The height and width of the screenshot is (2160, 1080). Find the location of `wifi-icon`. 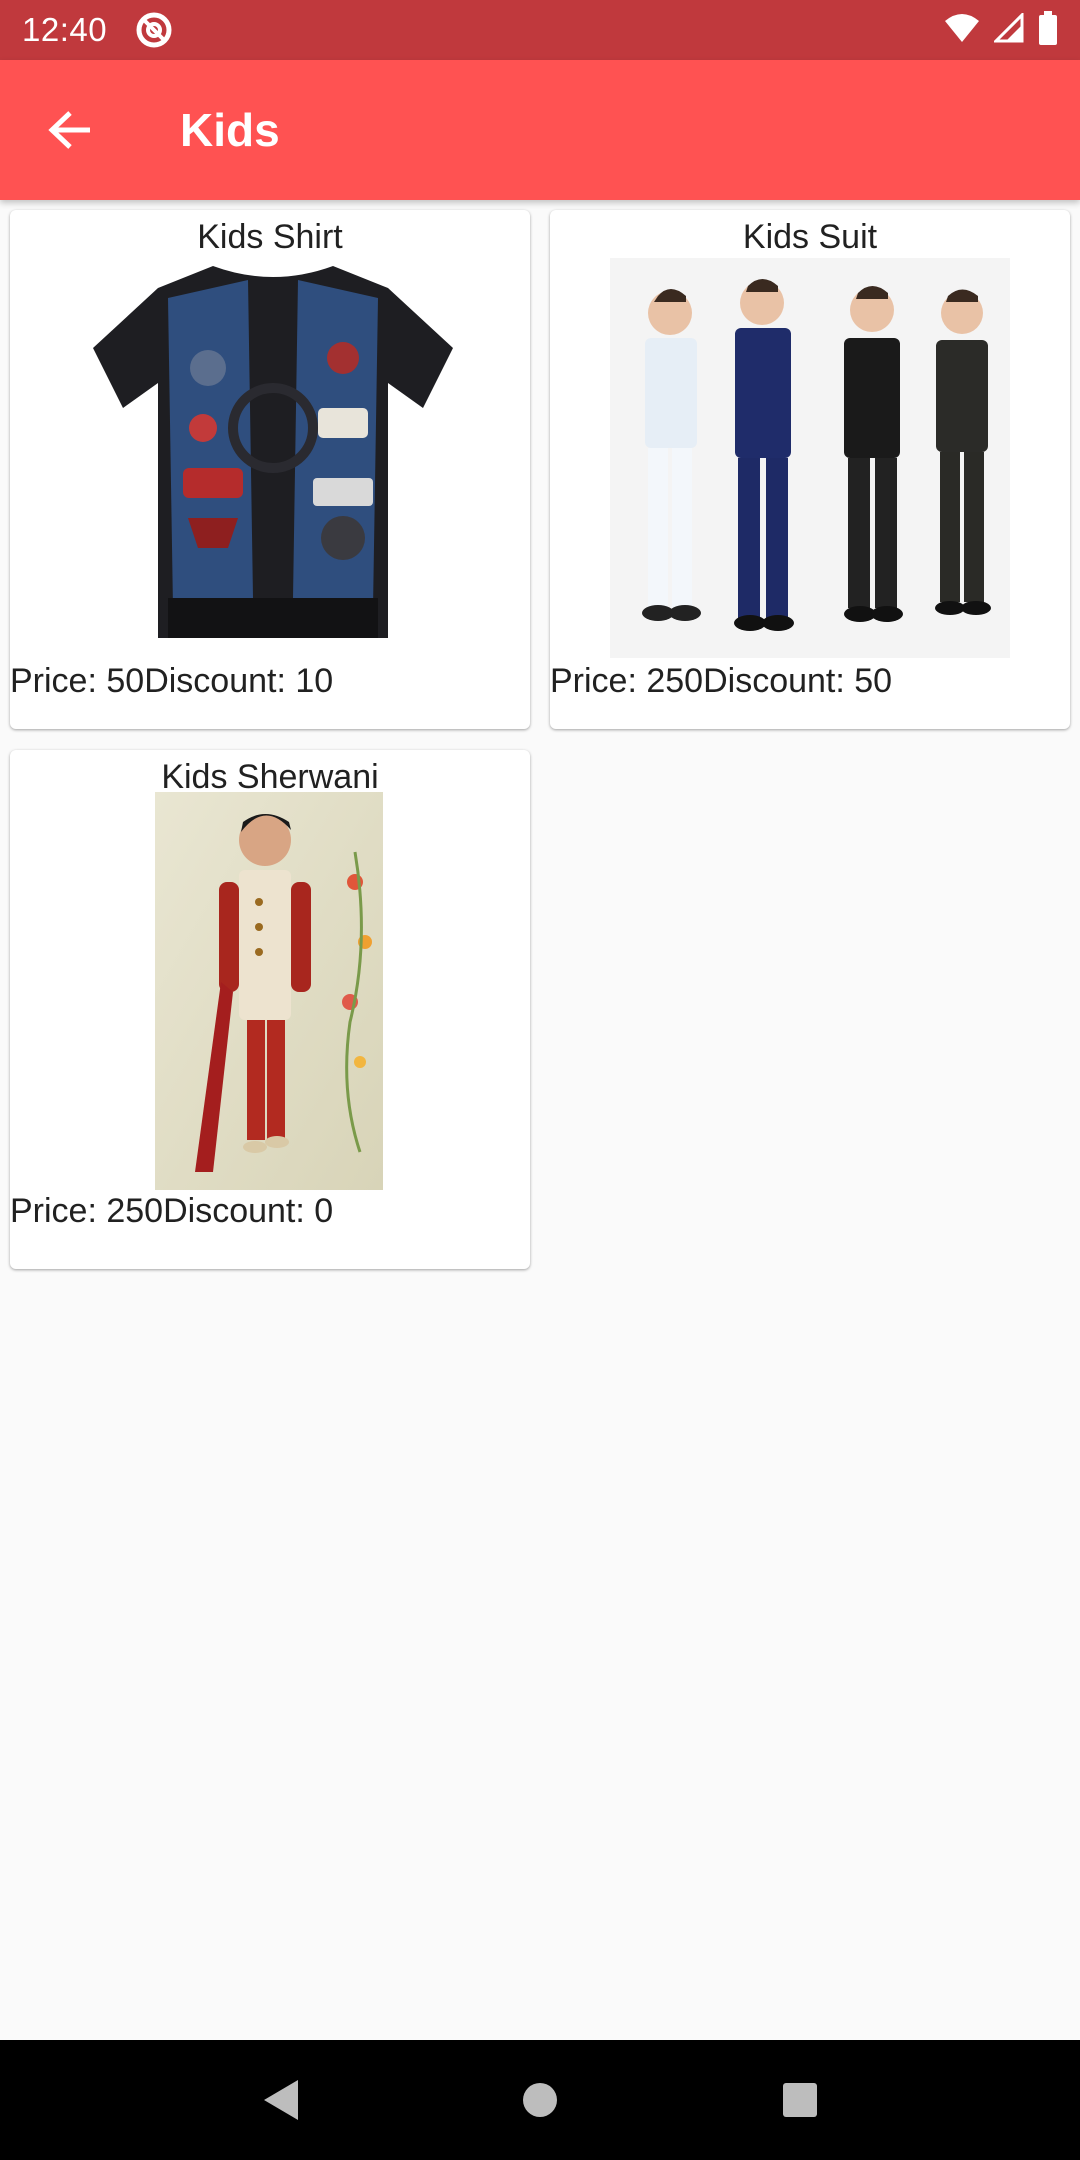

wifi-icon is located at coordinates (962, 30).